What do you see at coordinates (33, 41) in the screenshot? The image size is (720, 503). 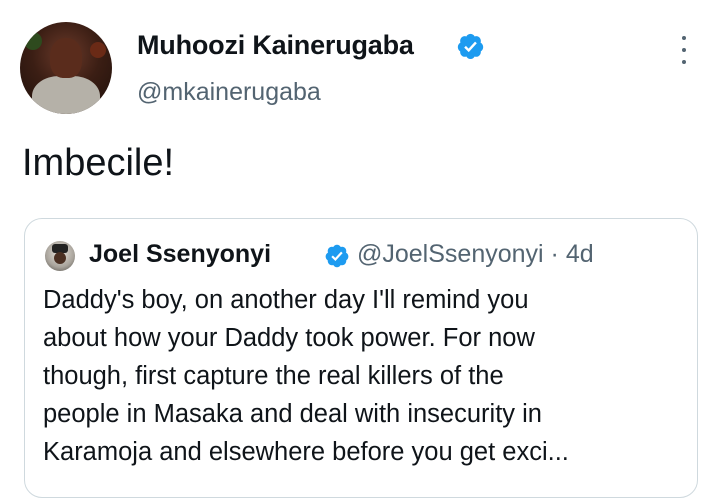 I see `avatar-background-leaf` at bounding box center [33, 41].